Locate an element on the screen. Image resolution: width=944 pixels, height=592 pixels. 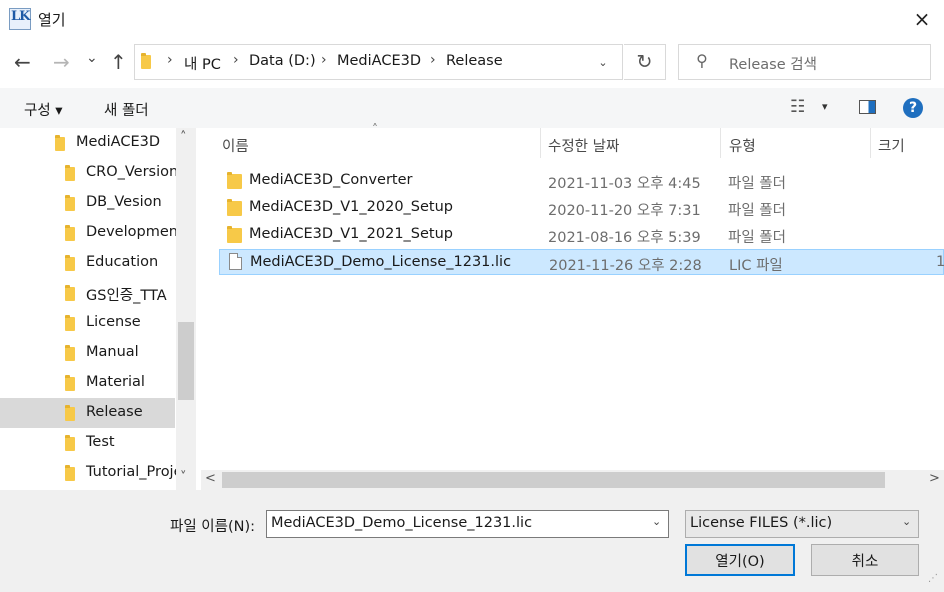
breadcrumb-release: Release is located at coordinates (474, 61).